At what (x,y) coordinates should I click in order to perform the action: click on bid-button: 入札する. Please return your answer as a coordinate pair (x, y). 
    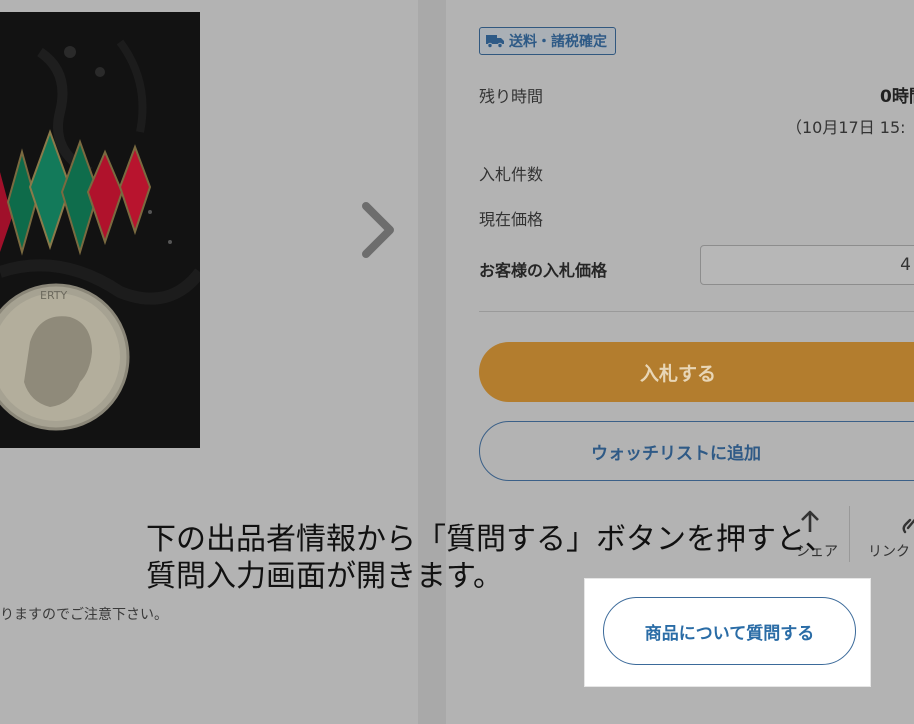
    Looking at the image, I should click on (696, 372).